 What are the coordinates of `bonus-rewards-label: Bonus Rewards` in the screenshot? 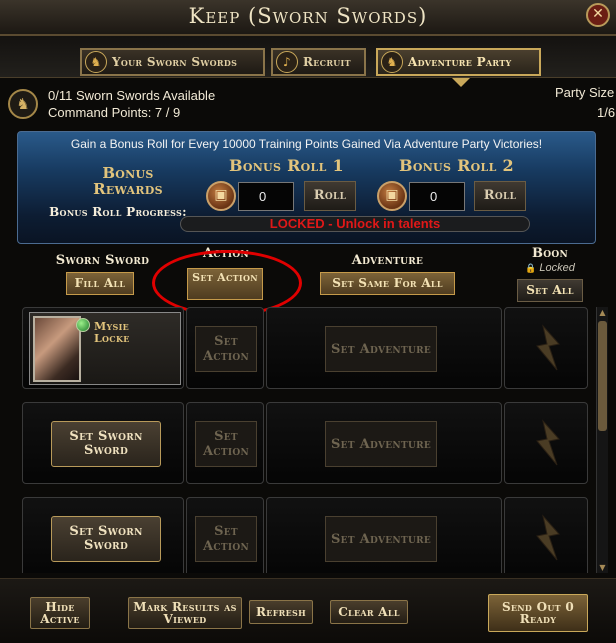 It's located at (128, 181).